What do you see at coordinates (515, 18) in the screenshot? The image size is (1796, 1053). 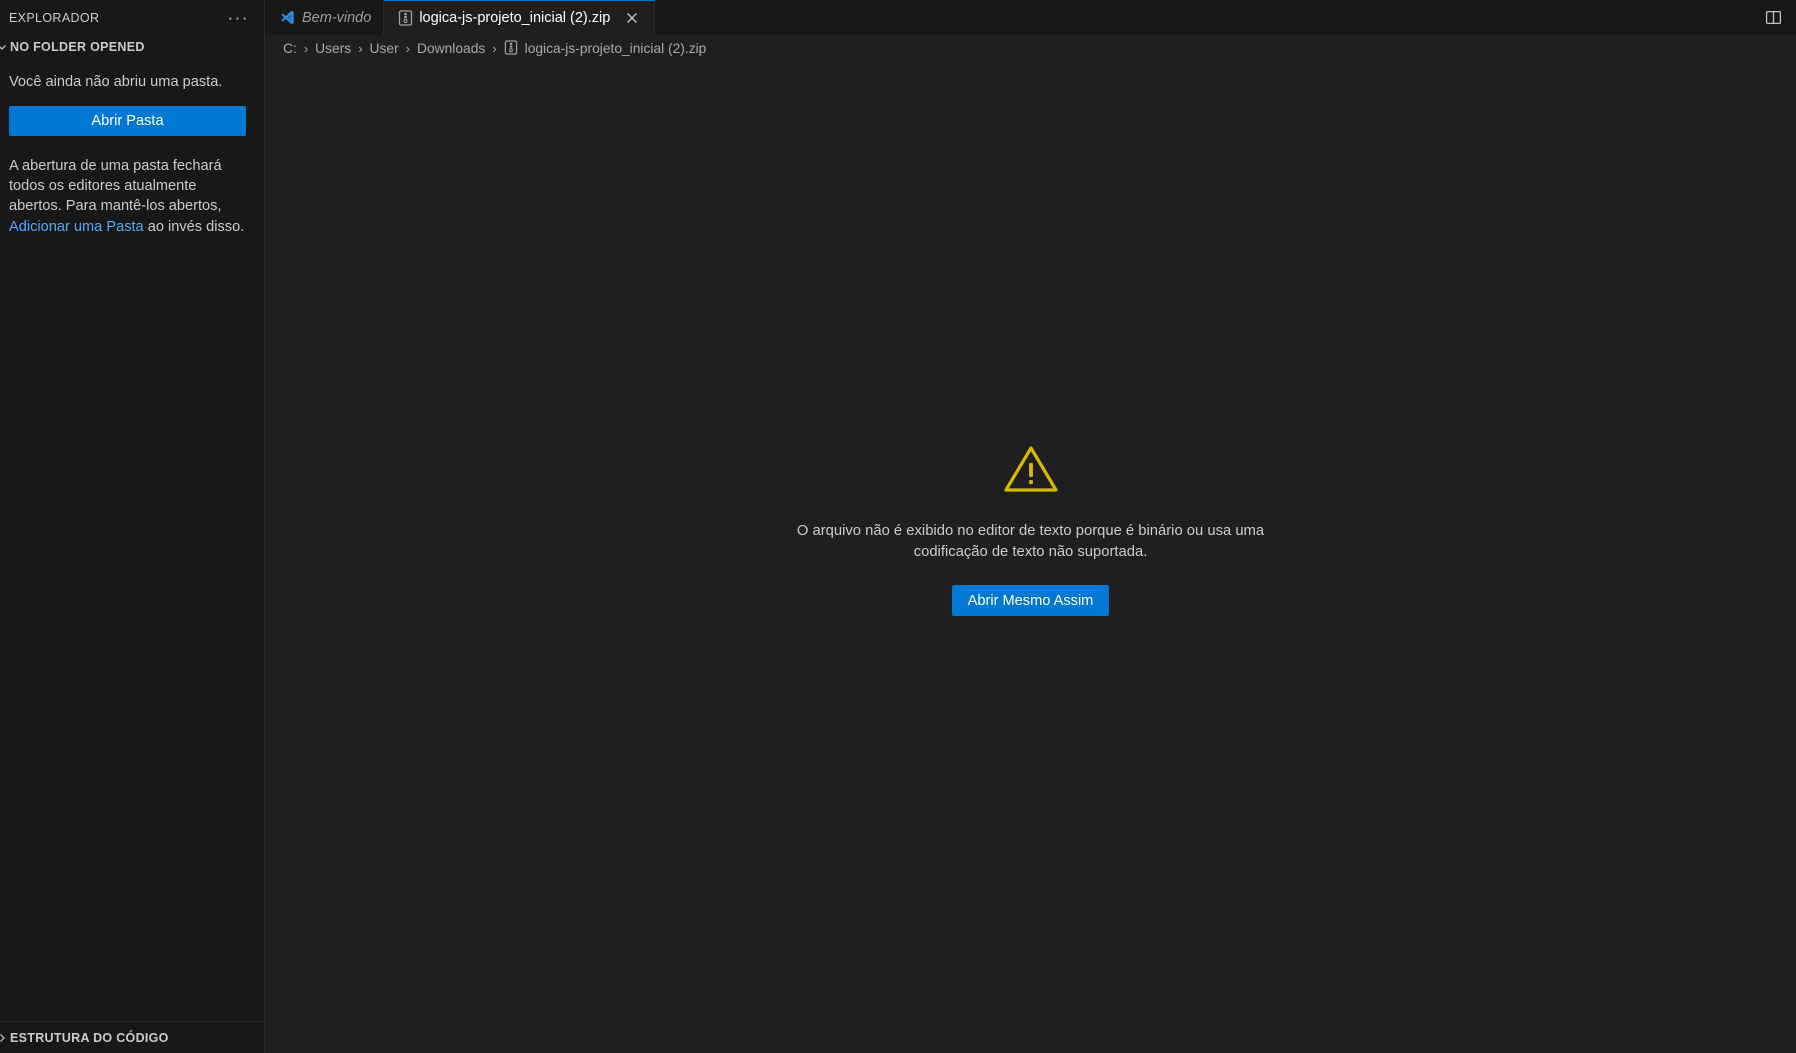 I see `tab-label: logica-js-projeto_inicial (2).zip` at bounding box center [515, 18].